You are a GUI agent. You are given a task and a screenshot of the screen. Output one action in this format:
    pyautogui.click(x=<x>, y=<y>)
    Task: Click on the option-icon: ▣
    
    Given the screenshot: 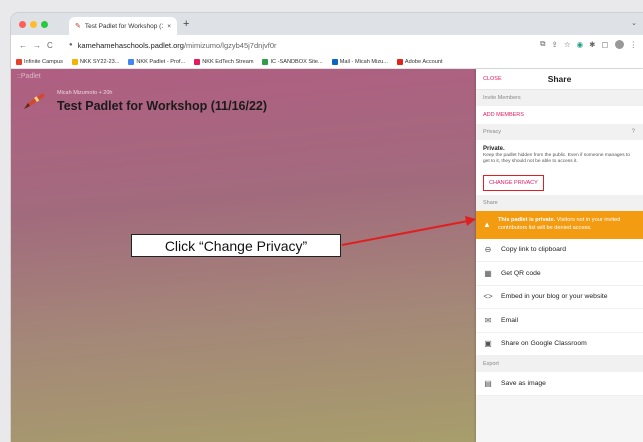 What is the action you would take?
    pyautogui.click(x=488, y=344)
    